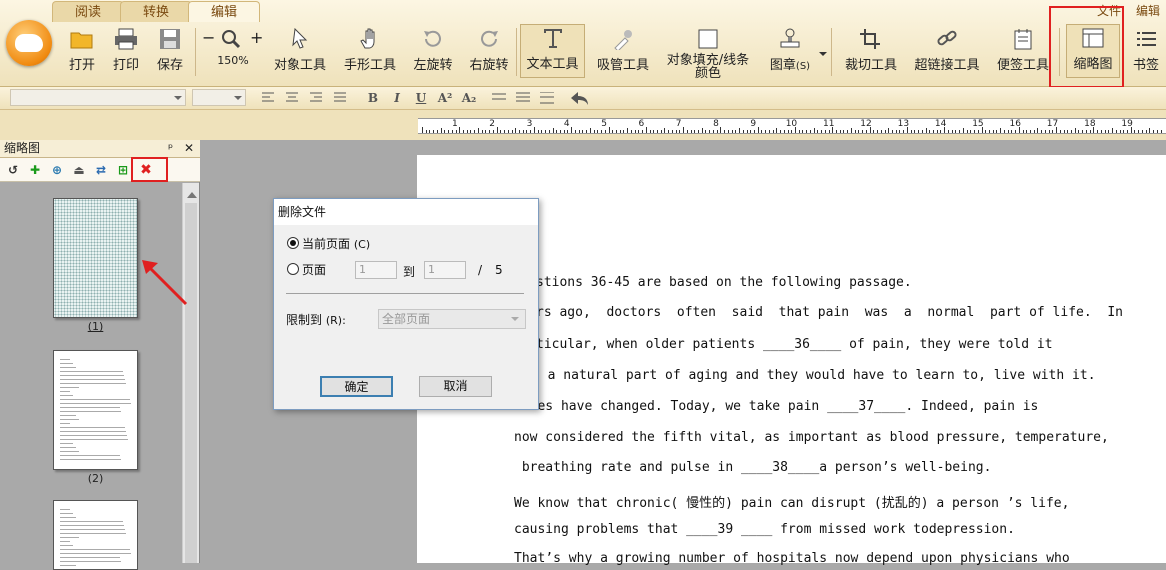 This screenshot has width=1166, height=570. I want to click on page-to-input: 1, so click(445, 270).